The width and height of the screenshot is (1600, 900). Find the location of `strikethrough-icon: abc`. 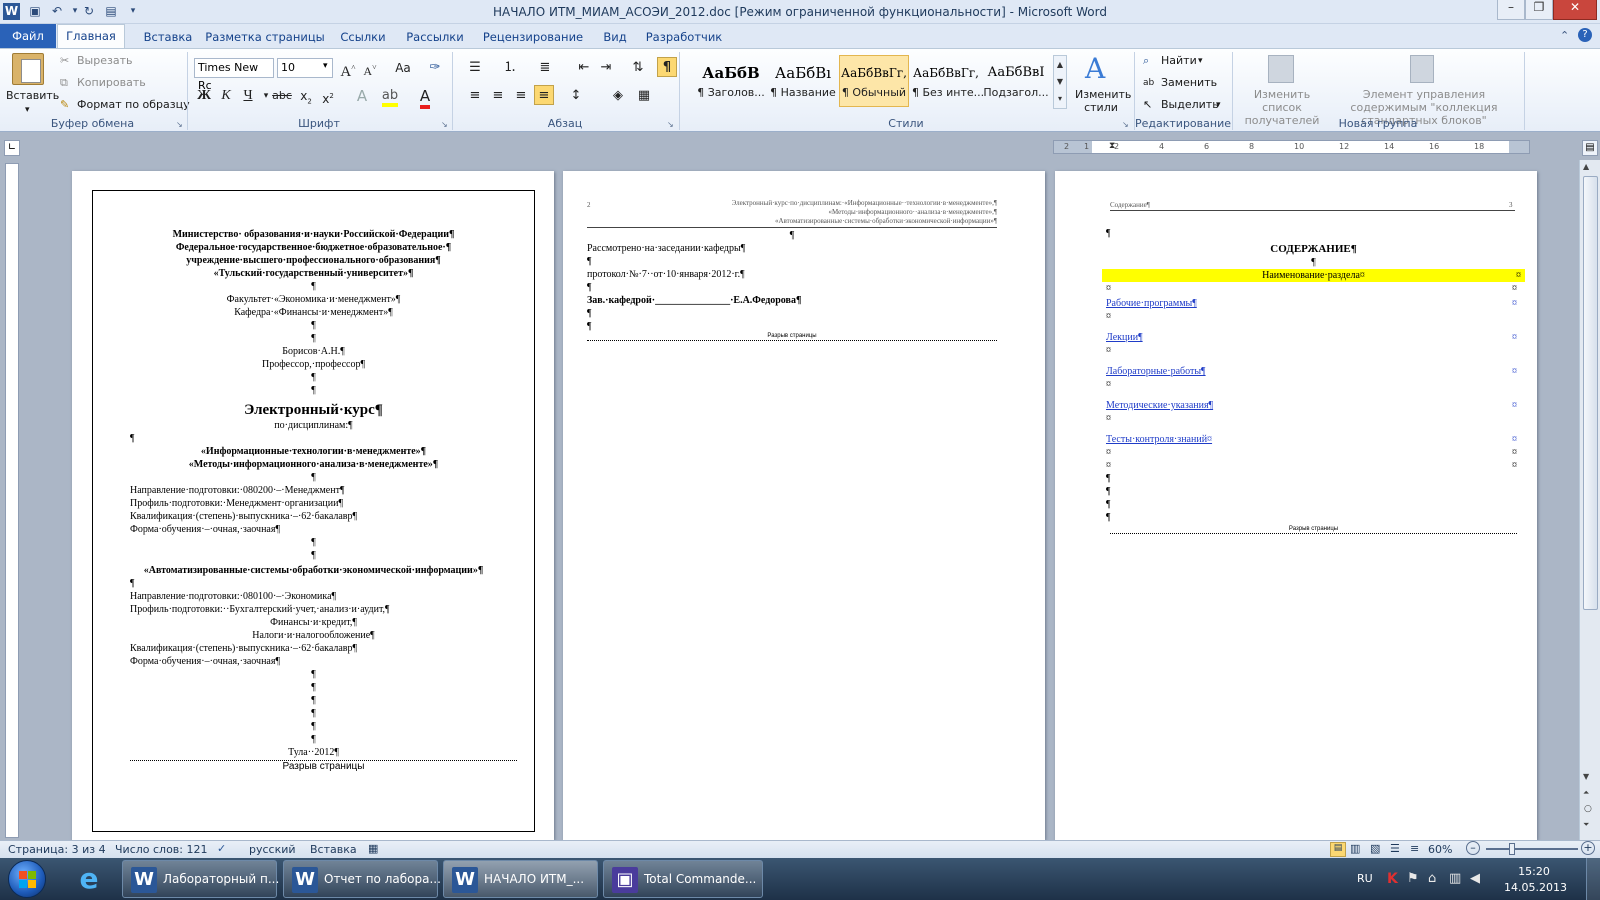

strikethrough-icon: abc is located at coordinates (282, 96).